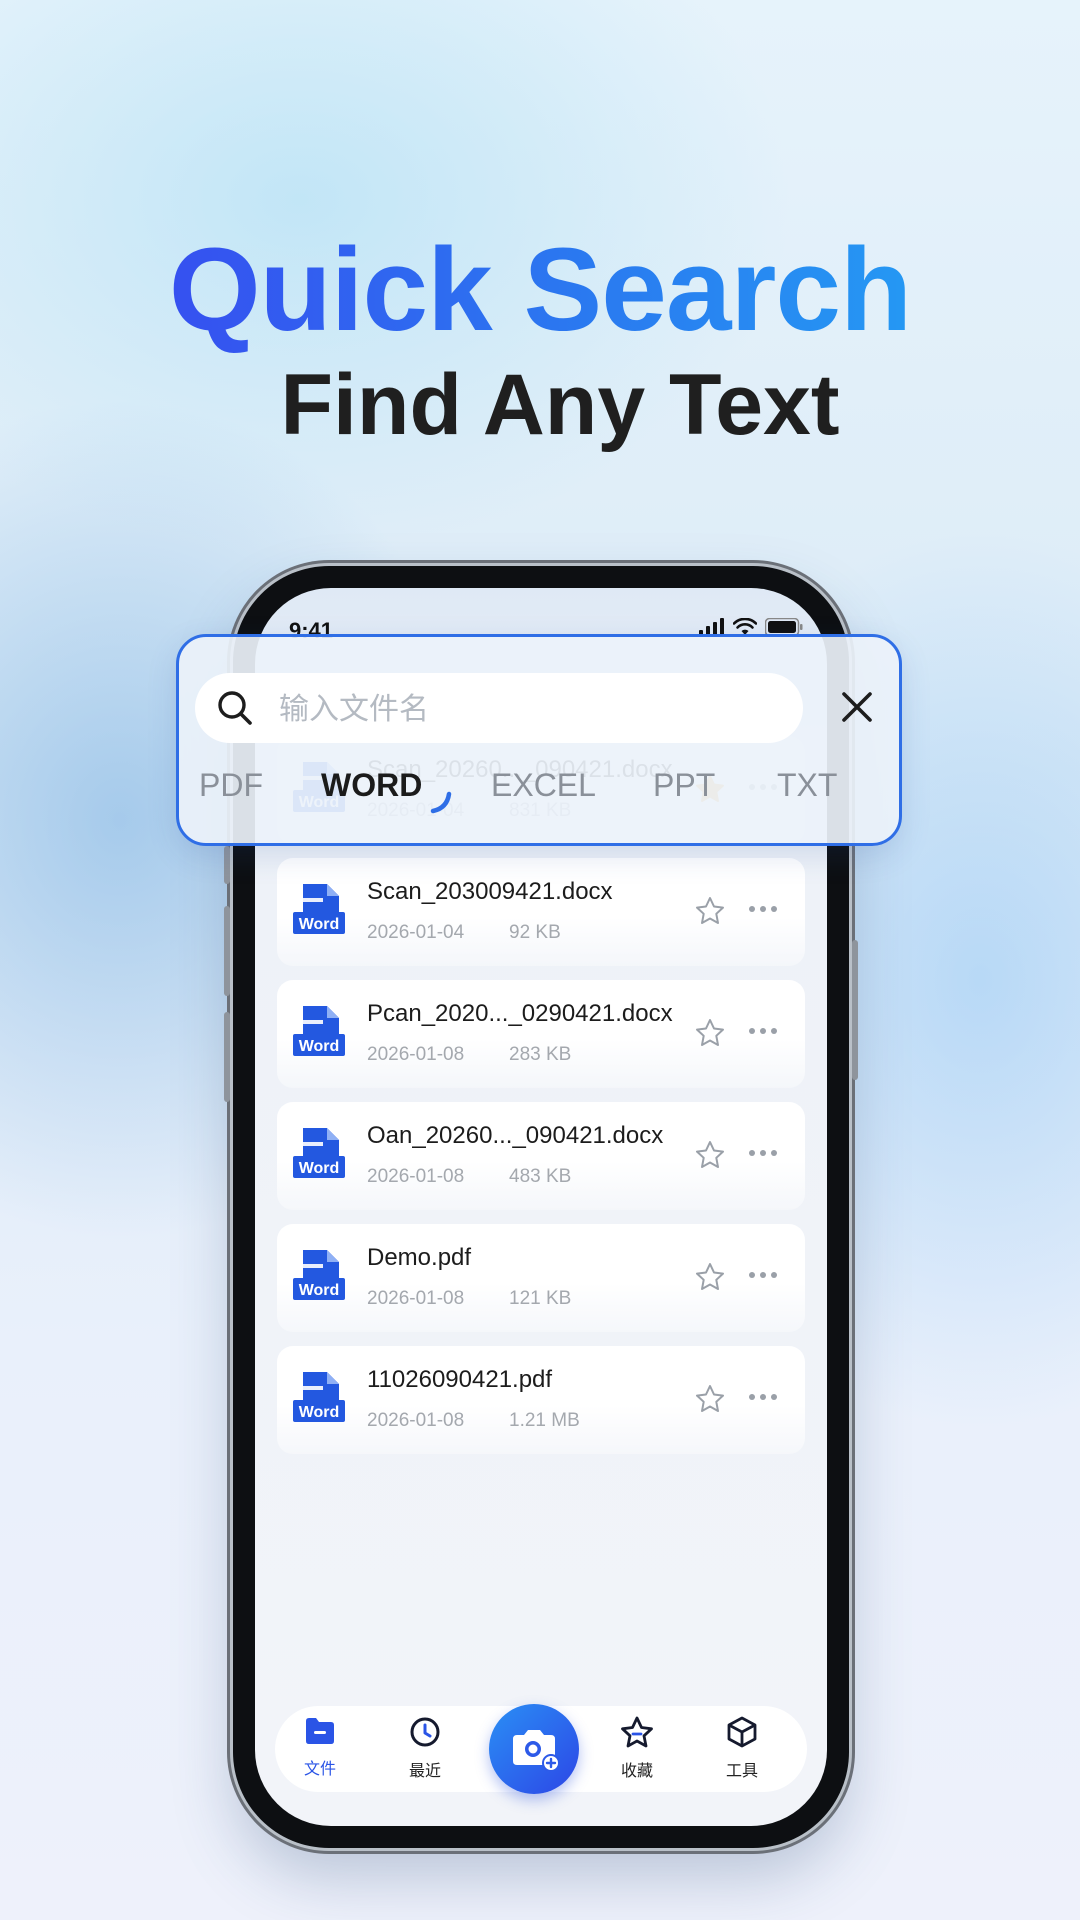 The width and height of the screenshot is (1080, 1920). What do you see at coordinates (741, 1771) in the screenshot?
I see `tab-tools-label: 工具` at bounding box center [741, 1771].